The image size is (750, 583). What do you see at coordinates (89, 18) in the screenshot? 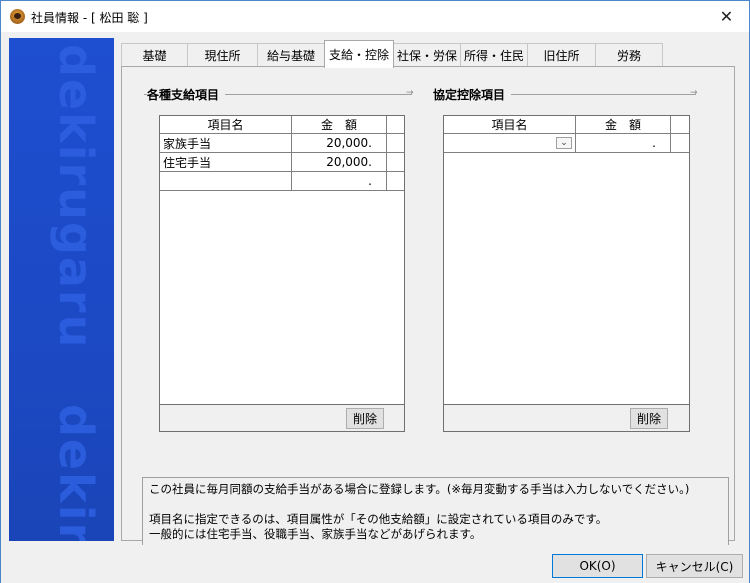
I see `window-title: 社員情報 - [ 松田 聡 ]` at bounding box center [89, 18].